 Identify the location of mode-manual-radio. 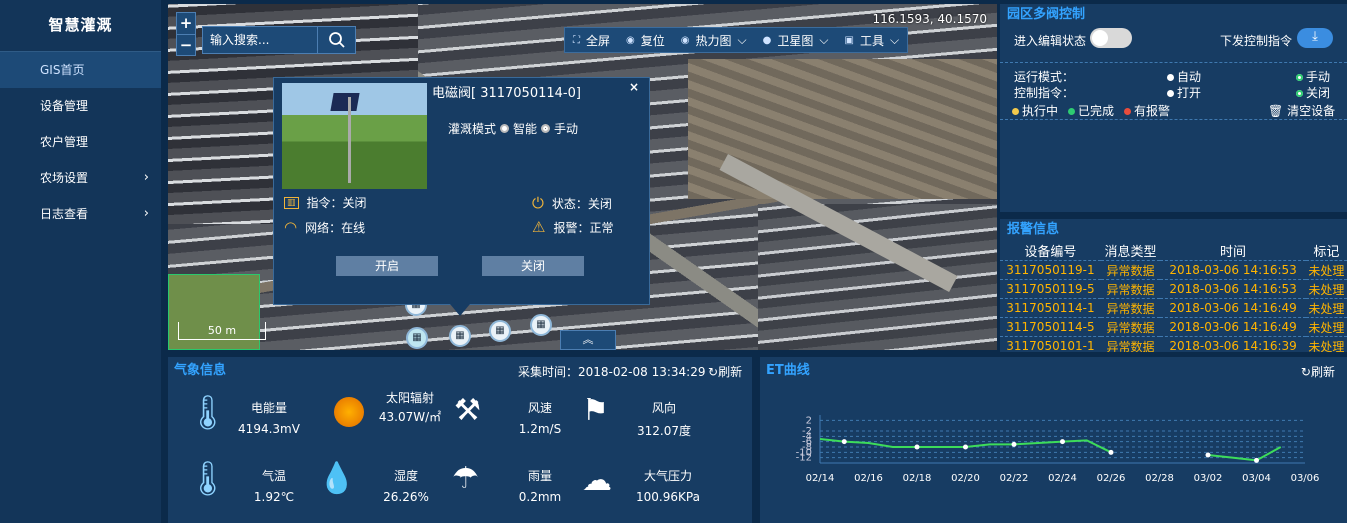
(546, 128).